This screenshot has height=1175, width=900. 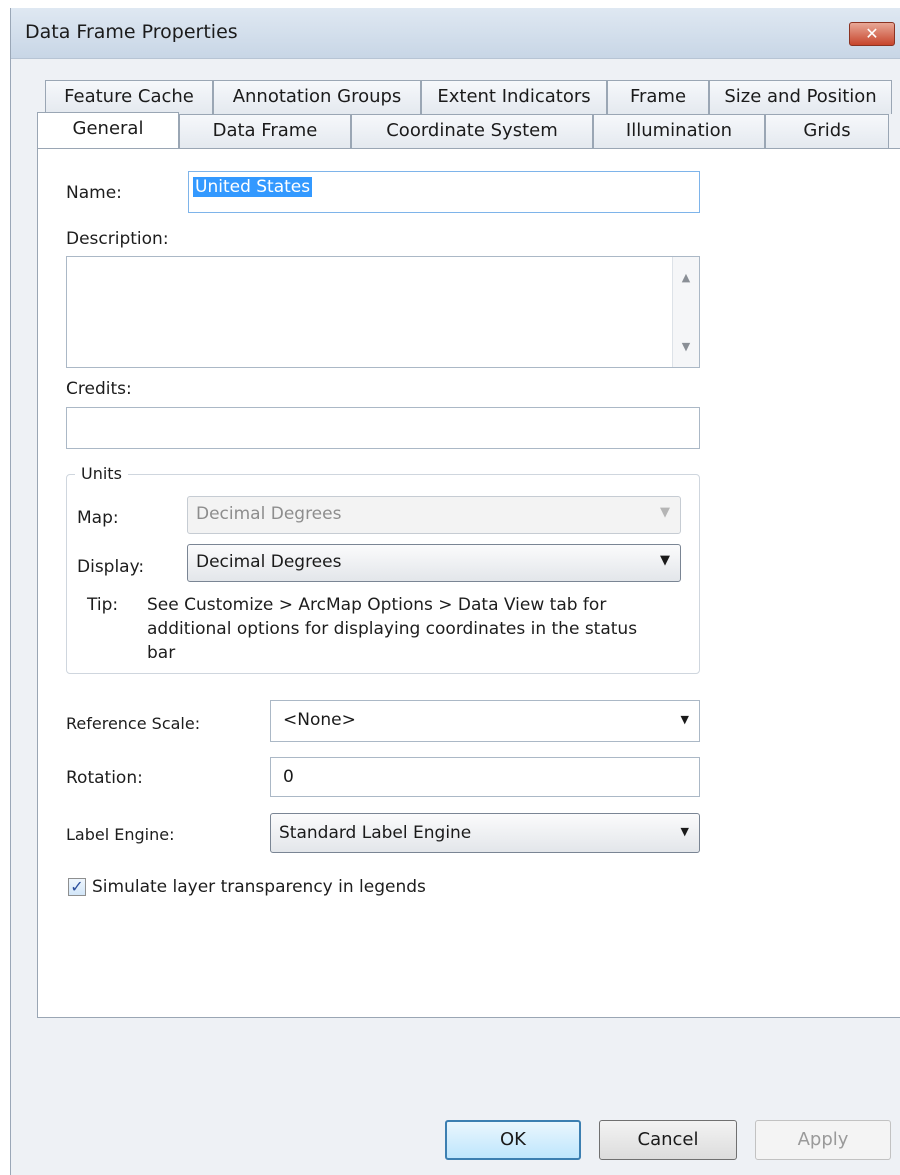 I want to click on window-title: Data Frame Properties, so click(x=131, y=32).